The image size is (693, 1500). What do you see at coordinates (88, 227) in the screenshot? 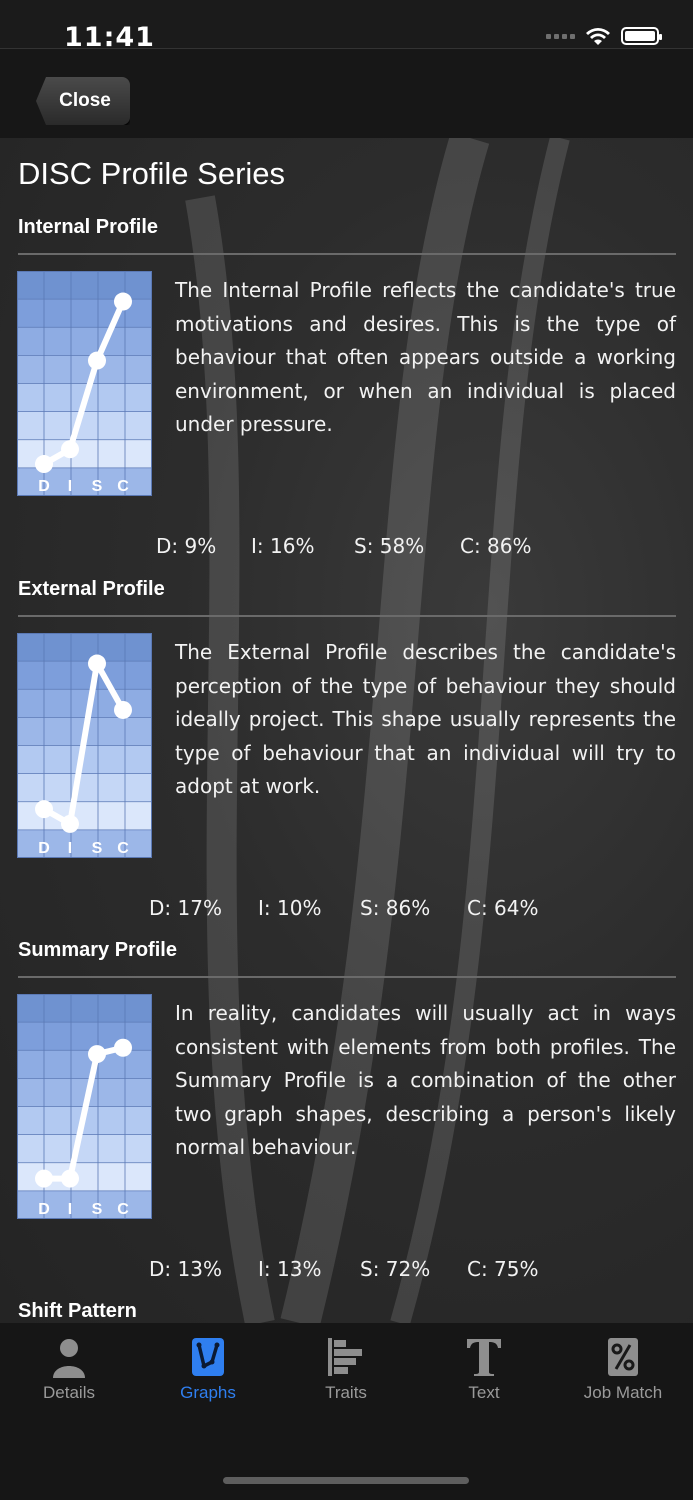
I see `section-heading: Internal Profile` at bounding box center [88, 227].